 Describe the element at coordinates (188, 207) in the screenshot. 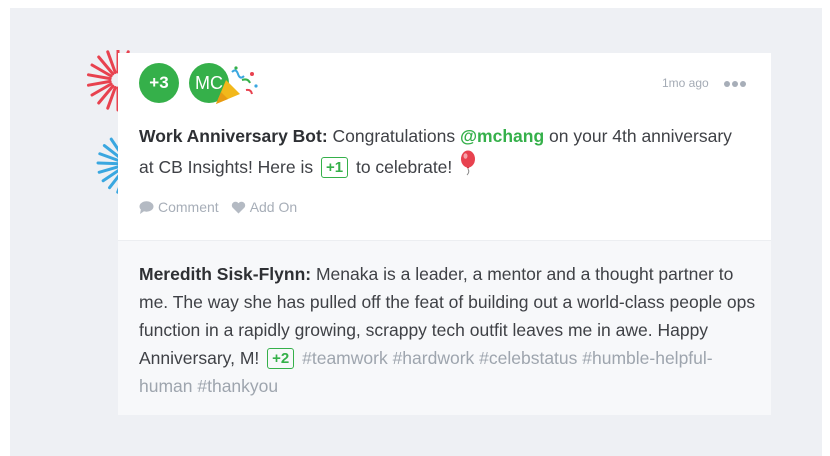

I see `comment-label: Comment` at that location.